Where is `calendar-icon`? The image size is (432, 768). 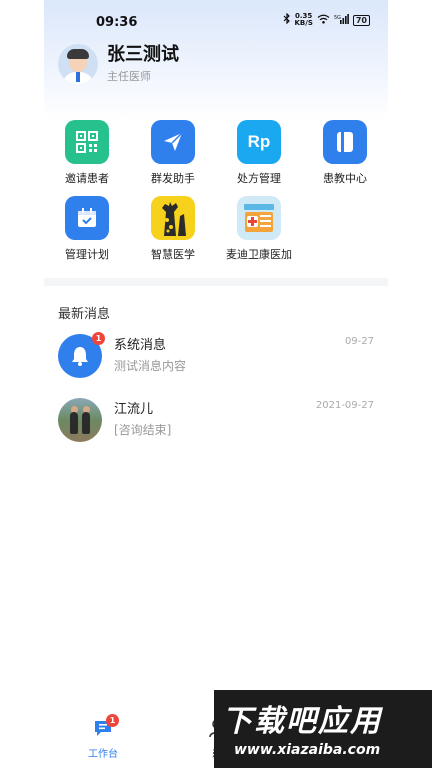 calendar-icon is located at coordinates (87, 218).